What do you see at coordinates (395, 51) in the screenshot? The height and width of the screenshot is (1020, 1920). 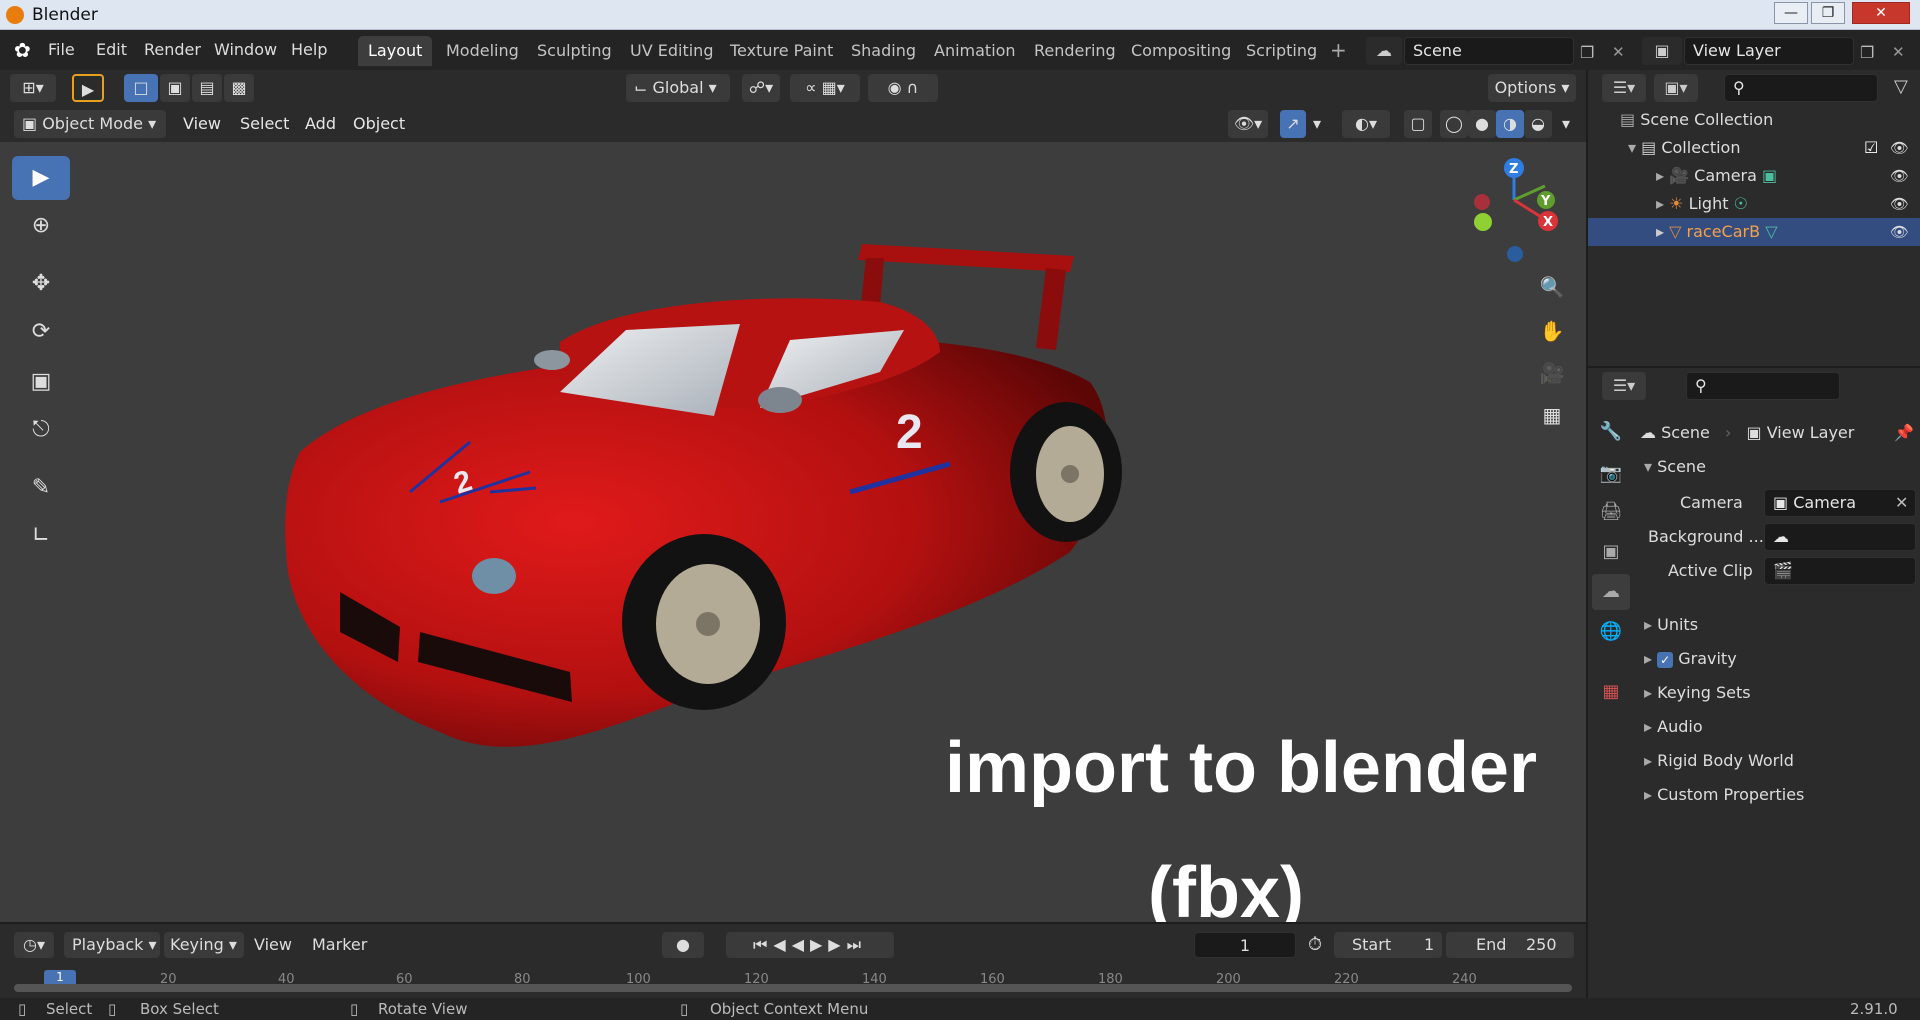 I see `tab-layout: Layout` at bounding box center [395, 51].